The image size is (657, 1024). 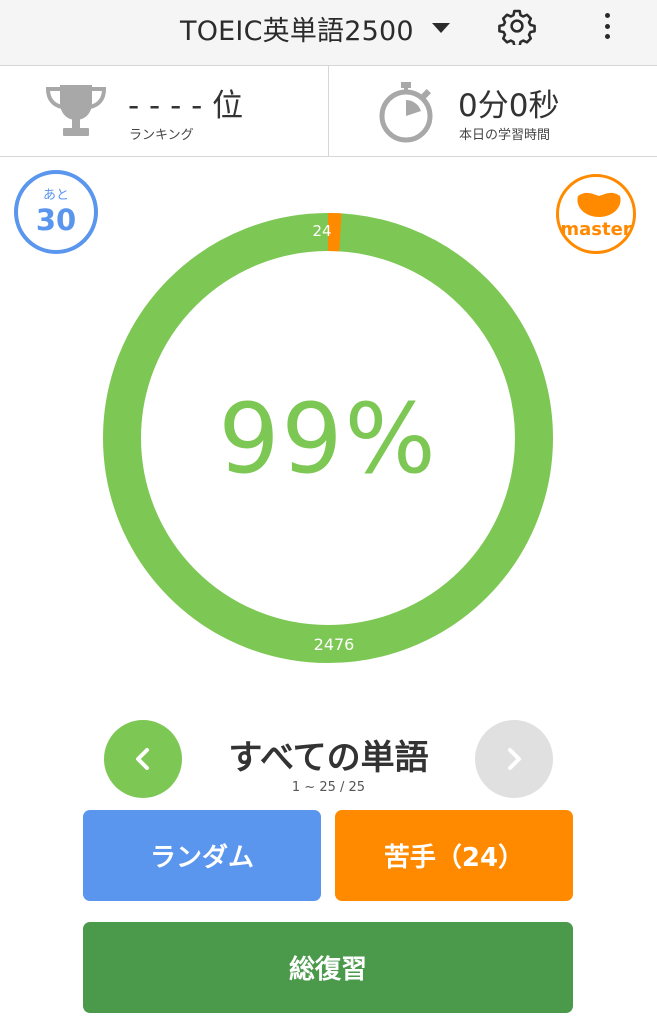 I want to click on remaining-count: 30, so click(x=56, y=220).